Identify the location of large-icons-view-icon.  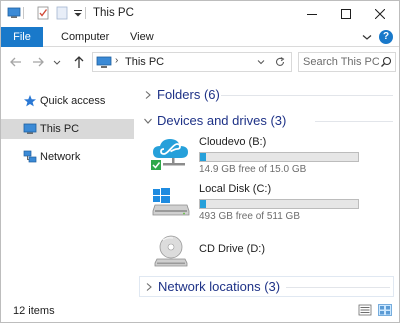
(385, 310).